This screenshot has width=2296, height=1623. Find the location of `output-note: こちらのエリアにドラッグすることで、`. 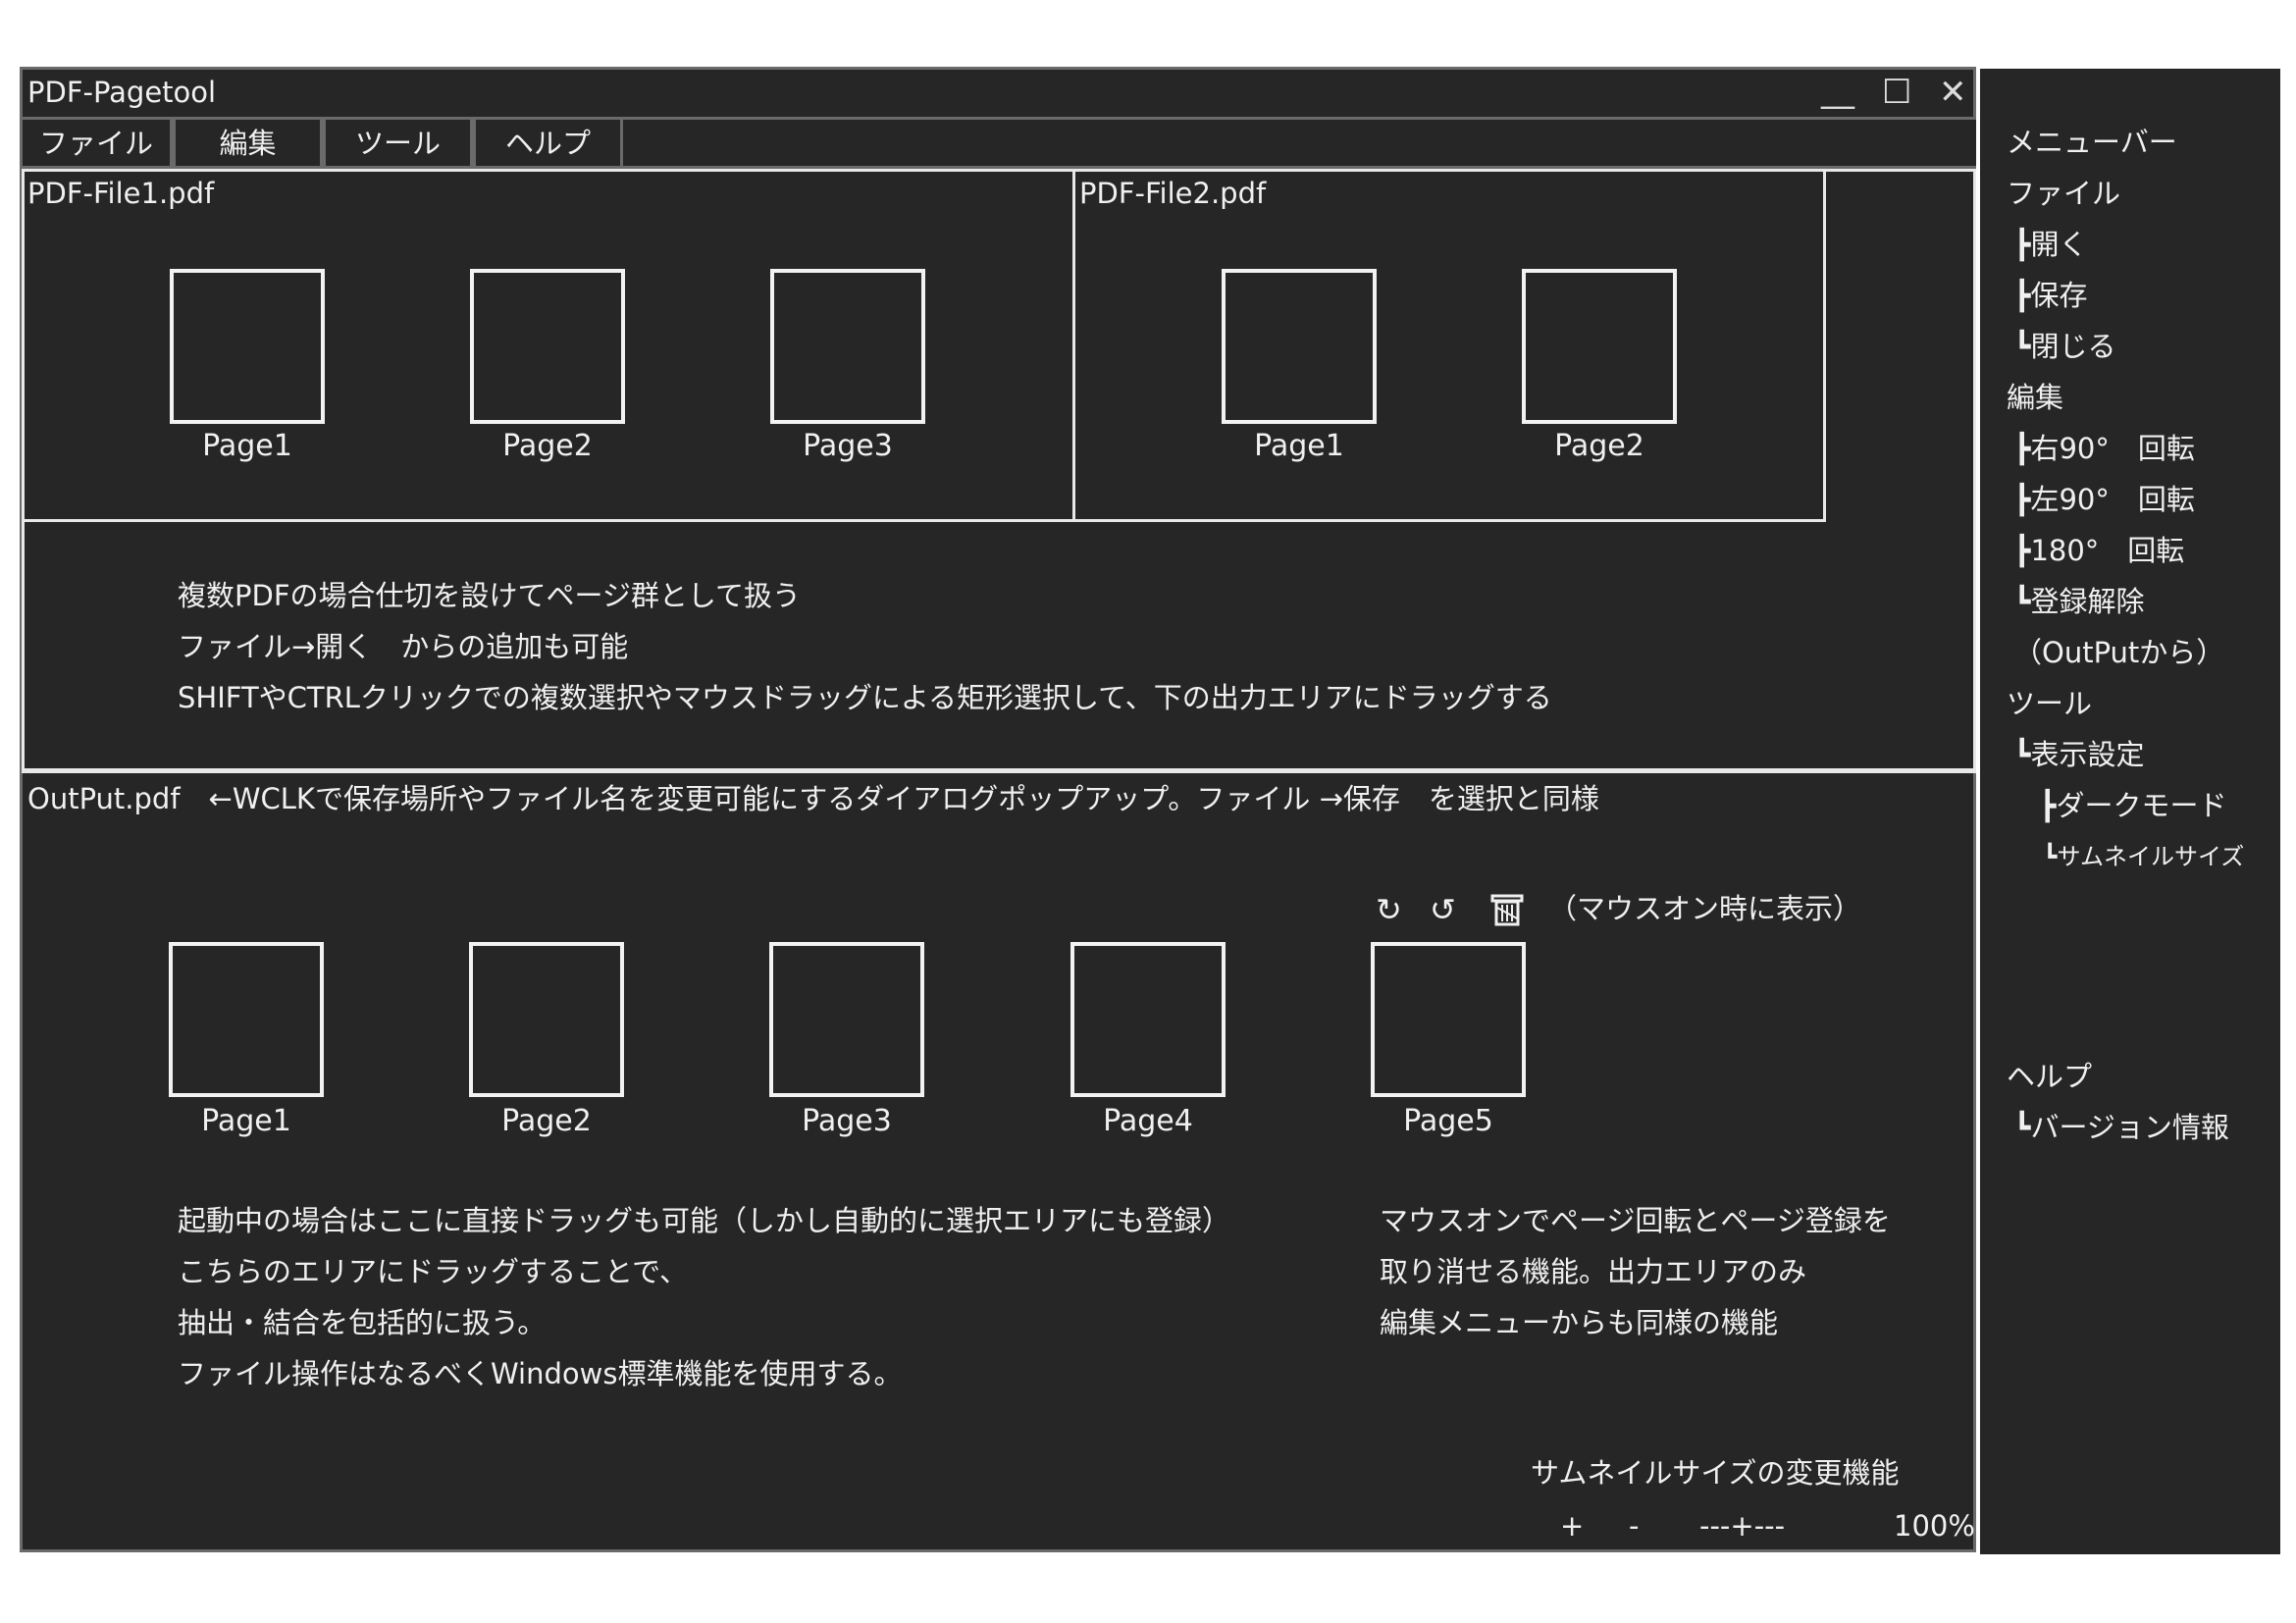

output-note: こちらのエリアにドラッグすることで、 is located at coordinates (433, 1271).